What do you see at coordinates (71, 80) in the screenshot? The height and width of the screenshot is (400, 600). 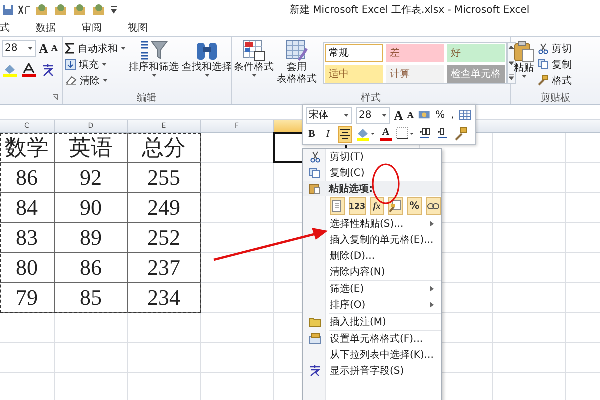 I see `eraser-icon` at bounding box center [71, 80].